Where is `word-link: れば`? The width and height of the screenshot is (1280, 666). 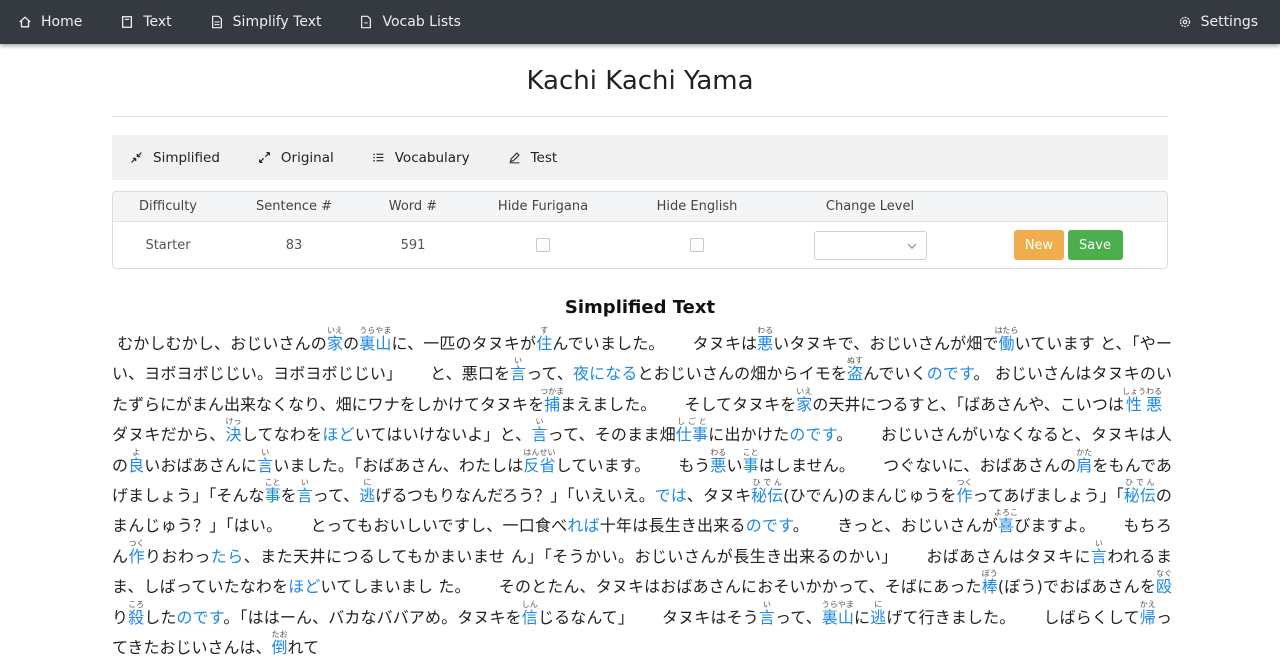
word-link: れば is located at coordinates (583, 525).